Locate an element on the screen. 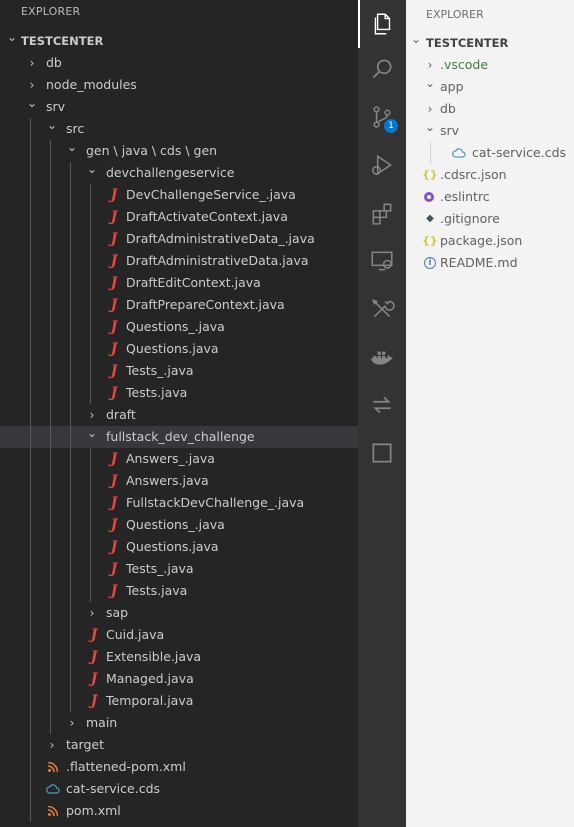 The height and width of the screenshot is (827, 574). file-row-drafteditcontext-java: J DraftEditContext.java is located at coordinates (179, 283).